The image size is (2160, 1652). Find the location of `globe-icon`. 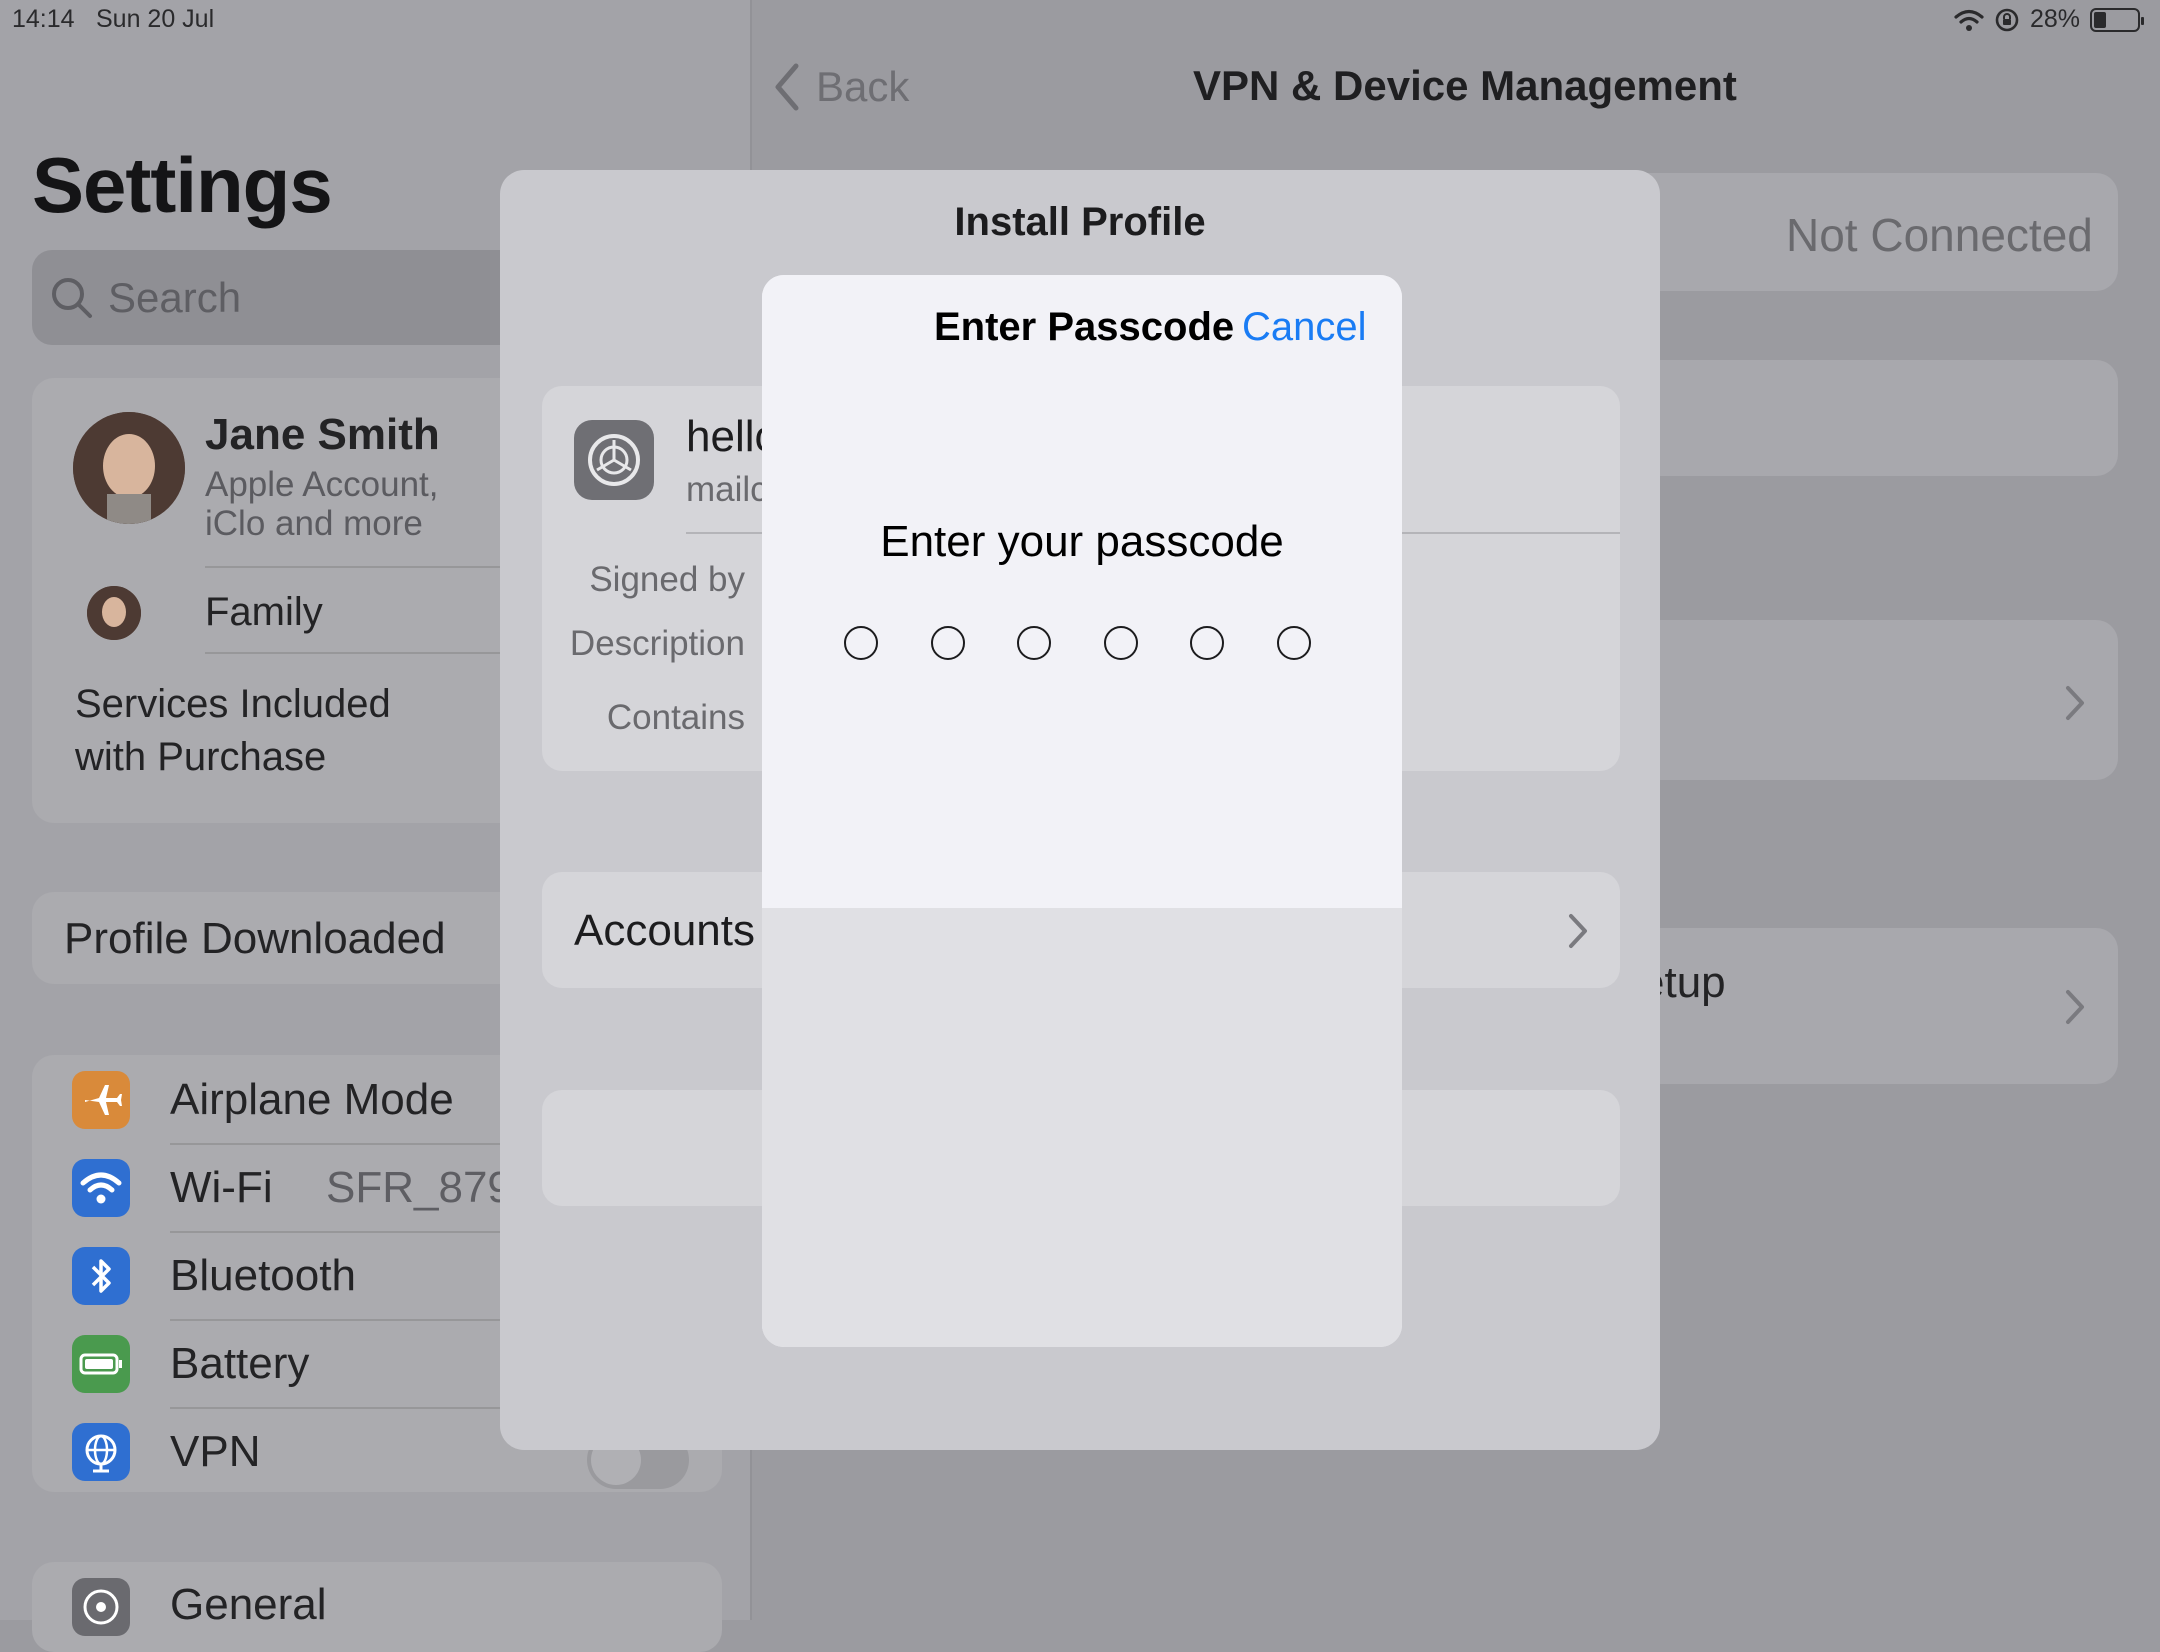

globe-icon is located at coordinates (101, 1452).